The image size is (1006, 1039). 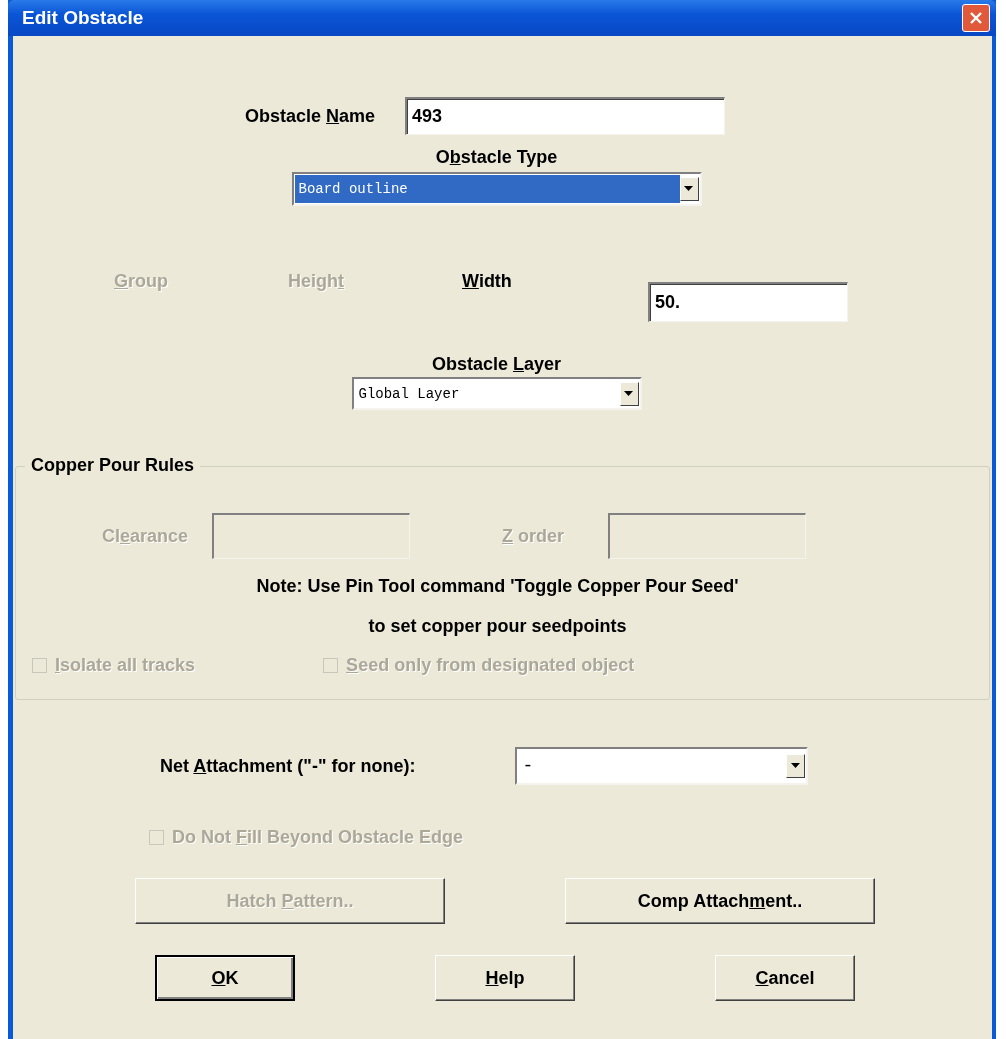 What do you see at coordinates (145, 536) in the screenshot?
I see `field-label: Clearance` at bounding box center [145, 536].